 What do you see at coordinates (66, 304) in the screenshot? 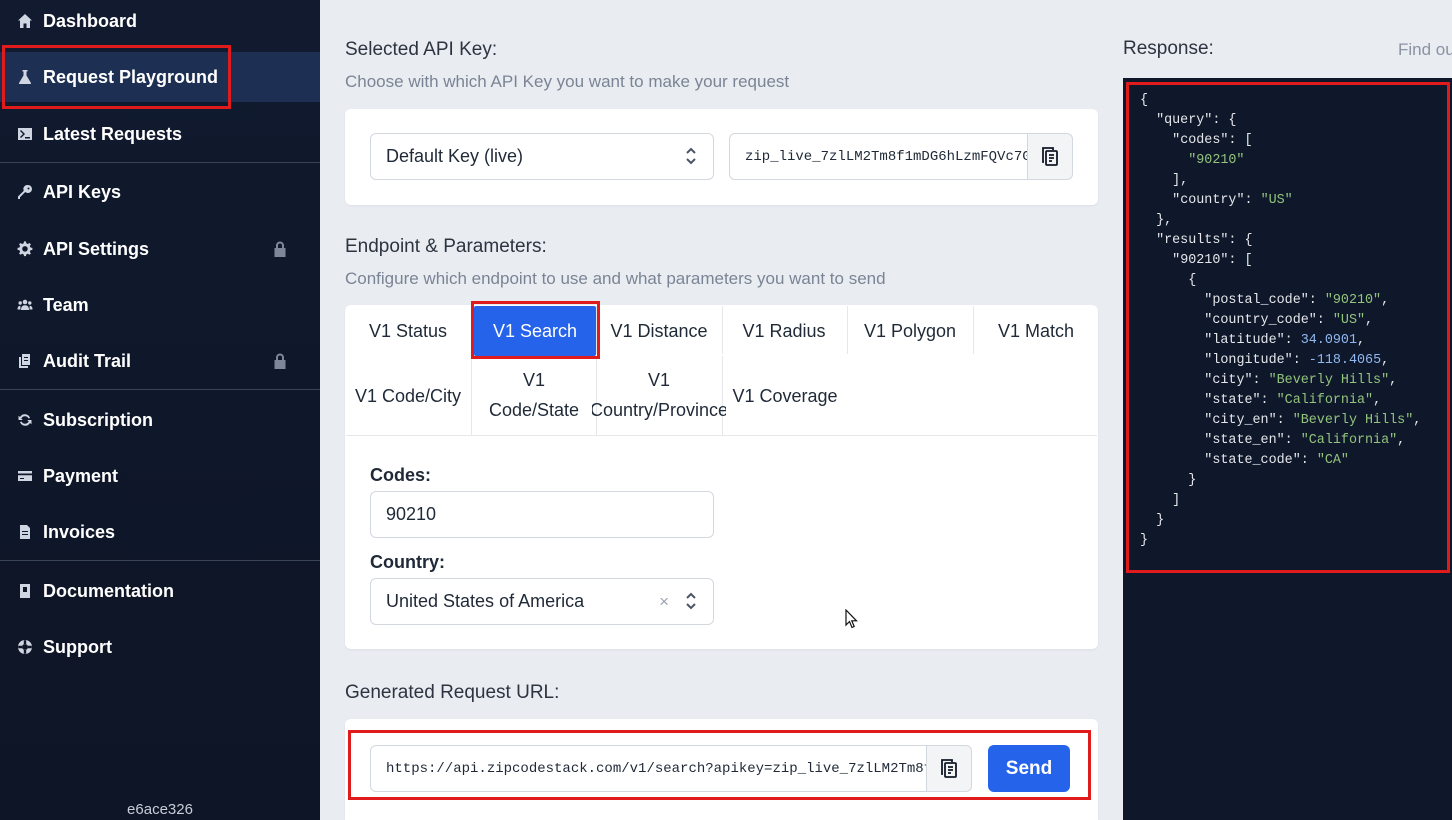
I see `sidebar-item-label: Team` at bounding box center [66, 304].